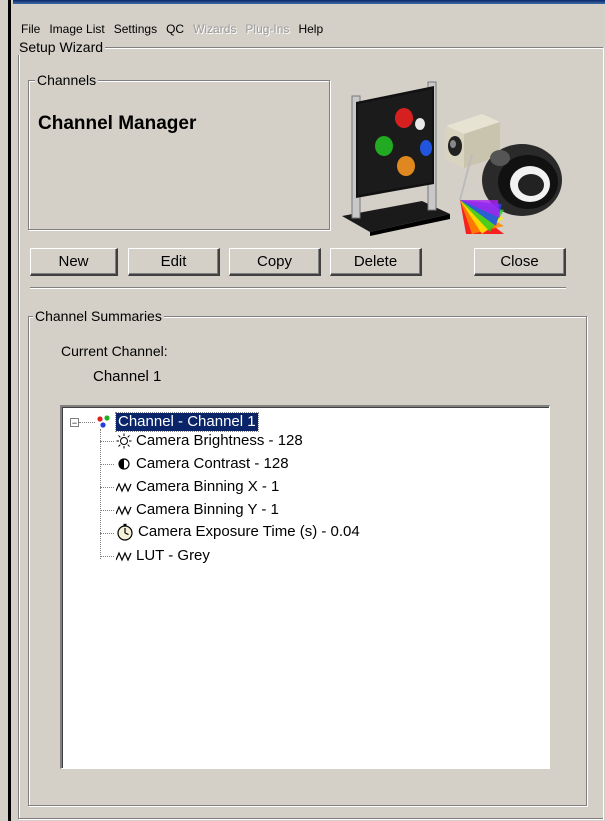 The image size is (605, 821). I want to click on new-button: New, so click(74, 262).